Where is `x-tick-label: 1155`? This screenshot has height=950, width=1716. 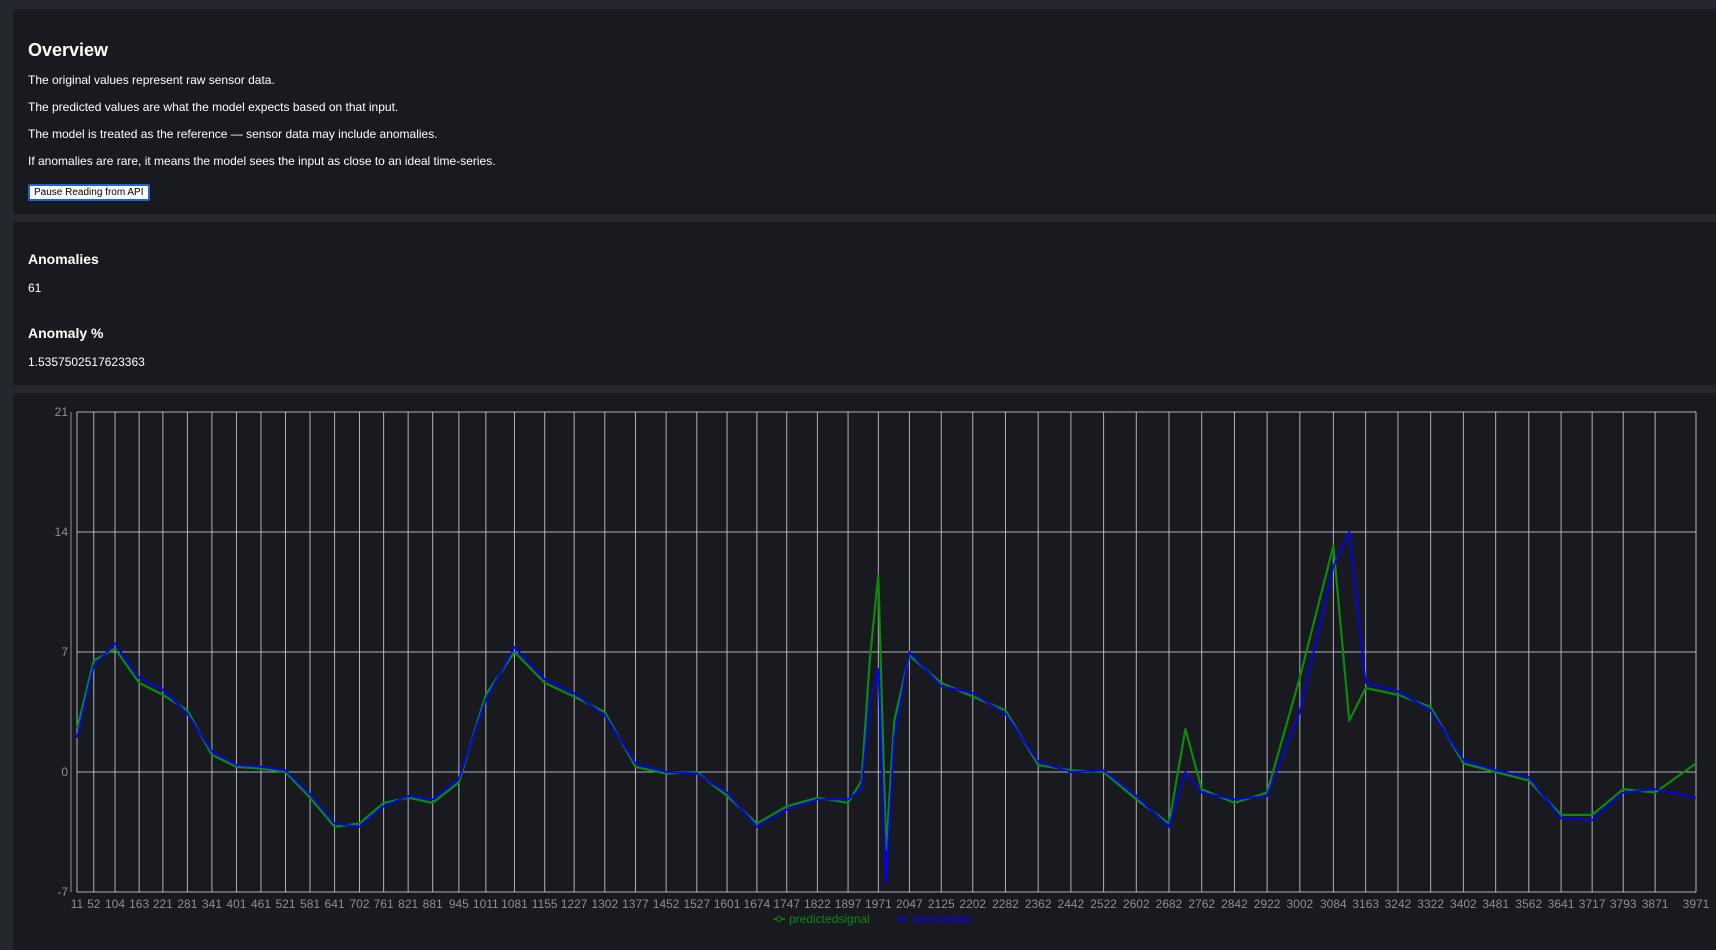 x-tick-label: 1155 is located at coordinates (545, 904).